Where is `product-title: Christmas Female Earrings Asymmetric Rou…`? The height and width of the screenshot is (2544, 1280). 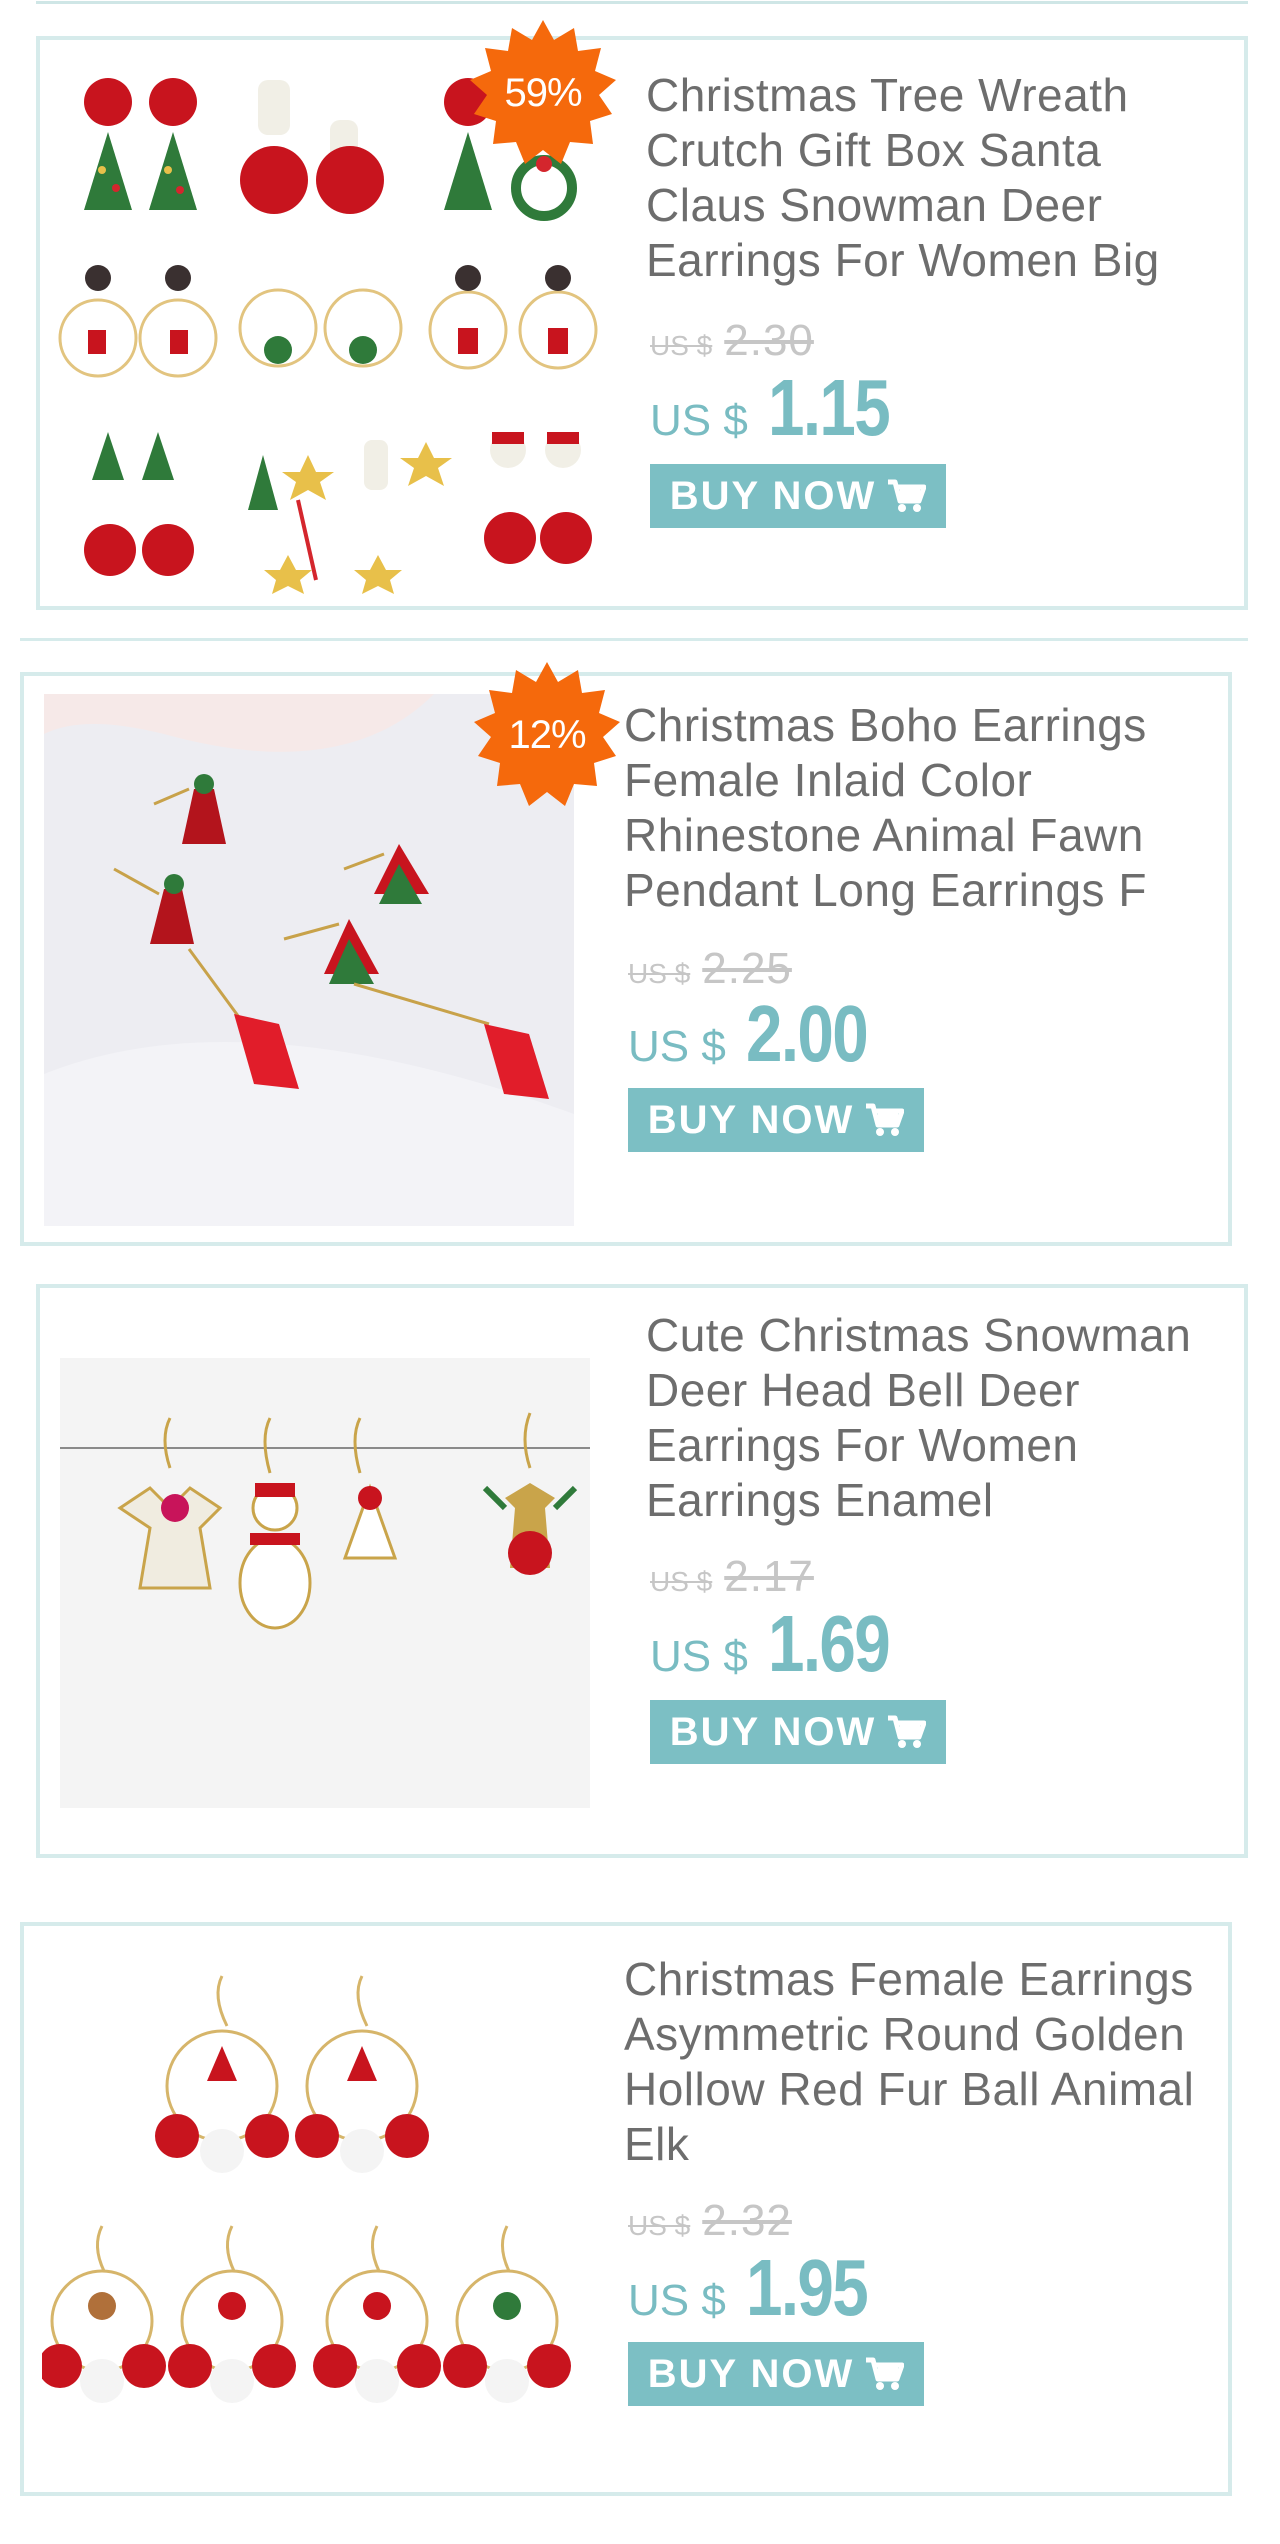 product-title: Christmas Female Earrings Asymmetric Rou… is located at coordinates (914, 2062).